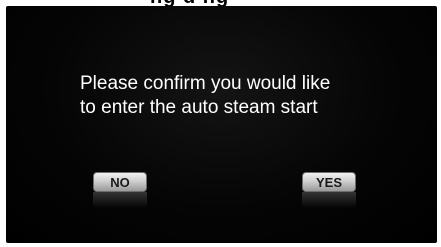 Image resolution: width=441 pixels, height=247 pixels. I want to click on no-button: NO, so click(120, 182).